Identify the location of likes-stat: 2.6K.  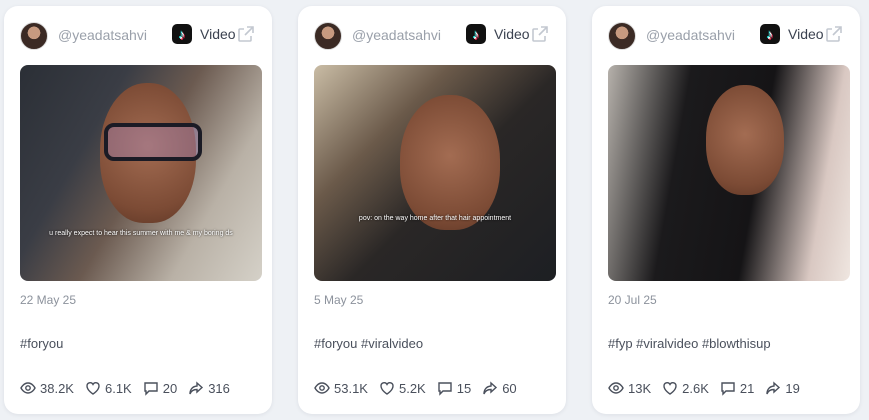
(685, 388).